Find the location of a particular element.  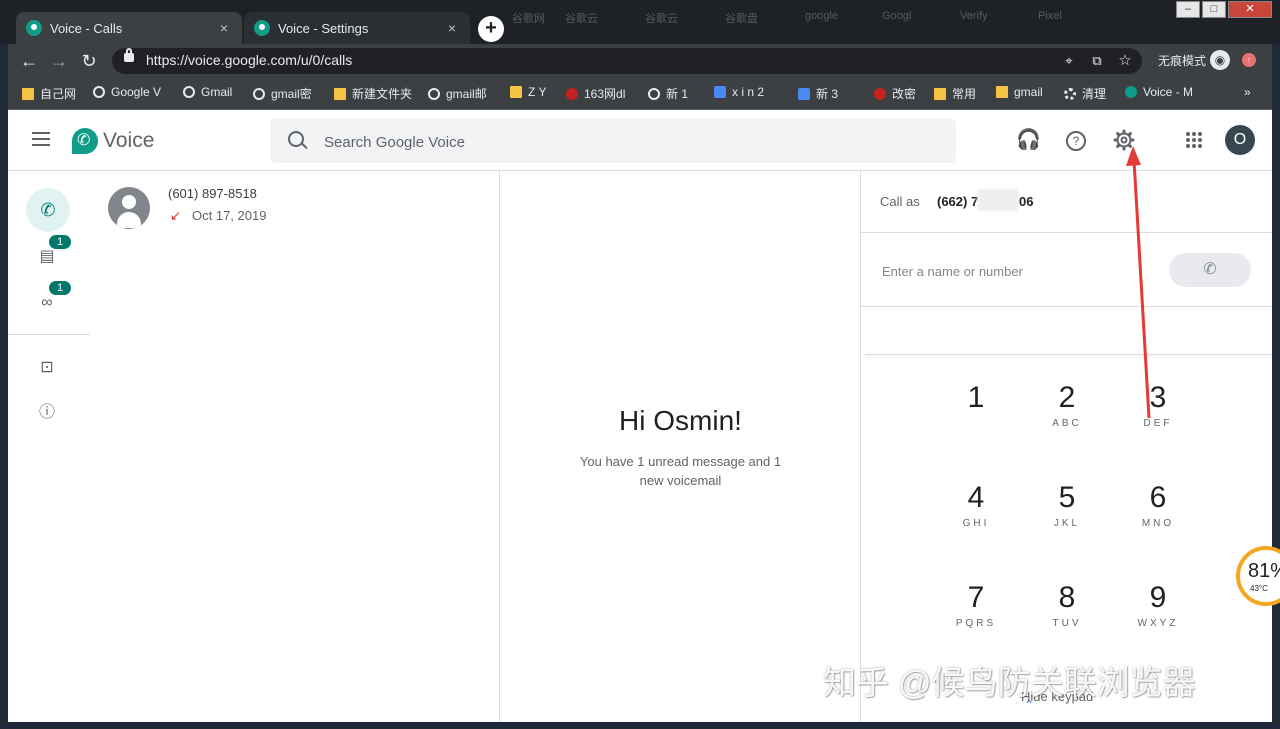

bookmark-label: 新建文件夹 is located at coordinates (382, 94).